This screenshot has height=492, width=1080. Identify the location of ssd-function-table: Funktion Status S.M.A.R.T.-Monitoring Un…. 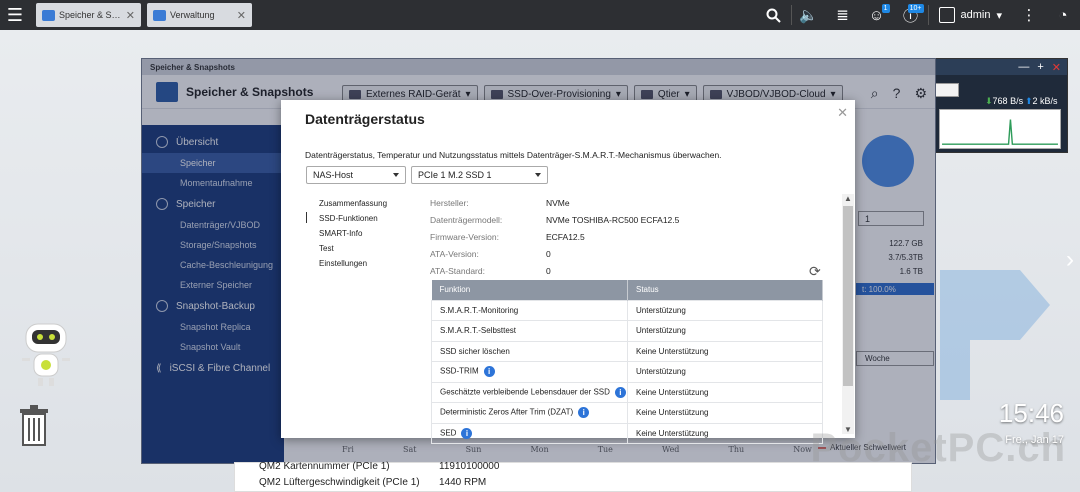
(627, 362).